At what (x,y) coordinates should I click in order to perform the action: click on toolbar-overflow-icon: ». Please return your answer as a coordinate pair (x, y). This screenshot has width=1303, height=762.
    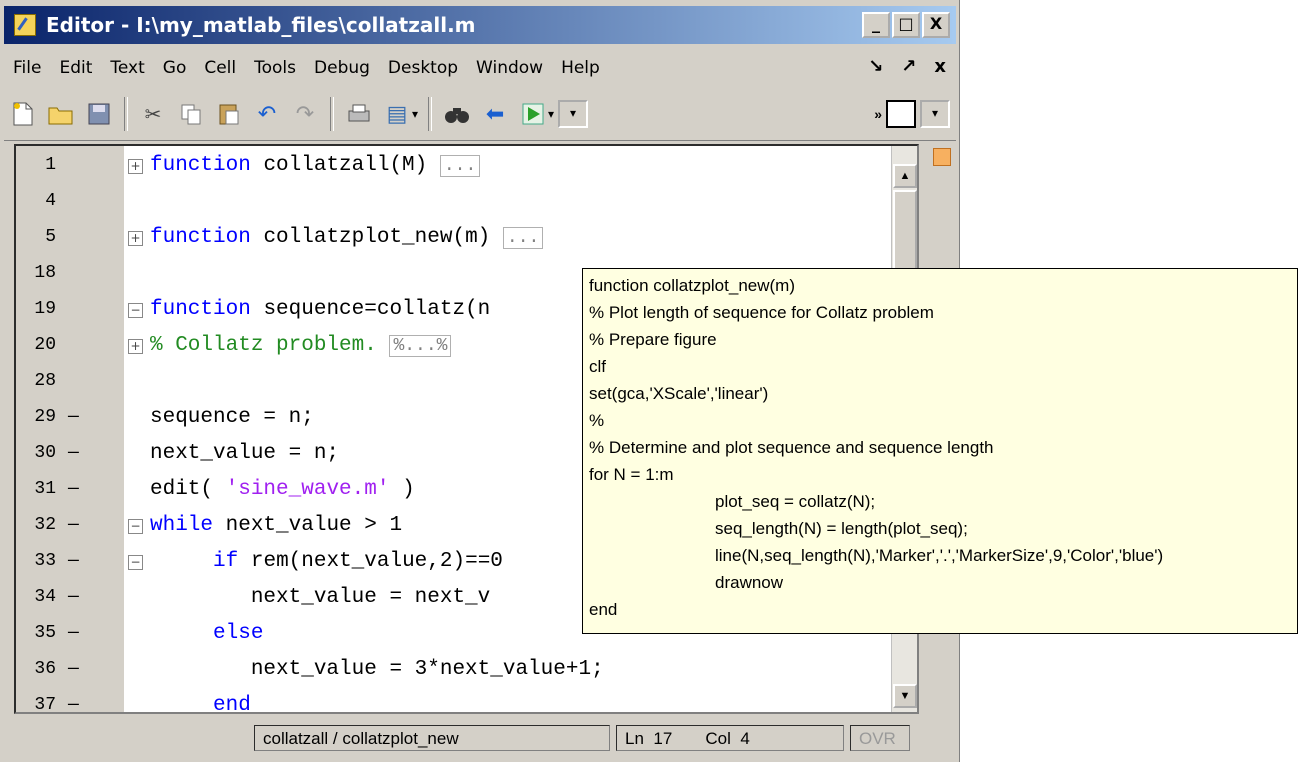
    Looking at the image, I should click on (878, 114).